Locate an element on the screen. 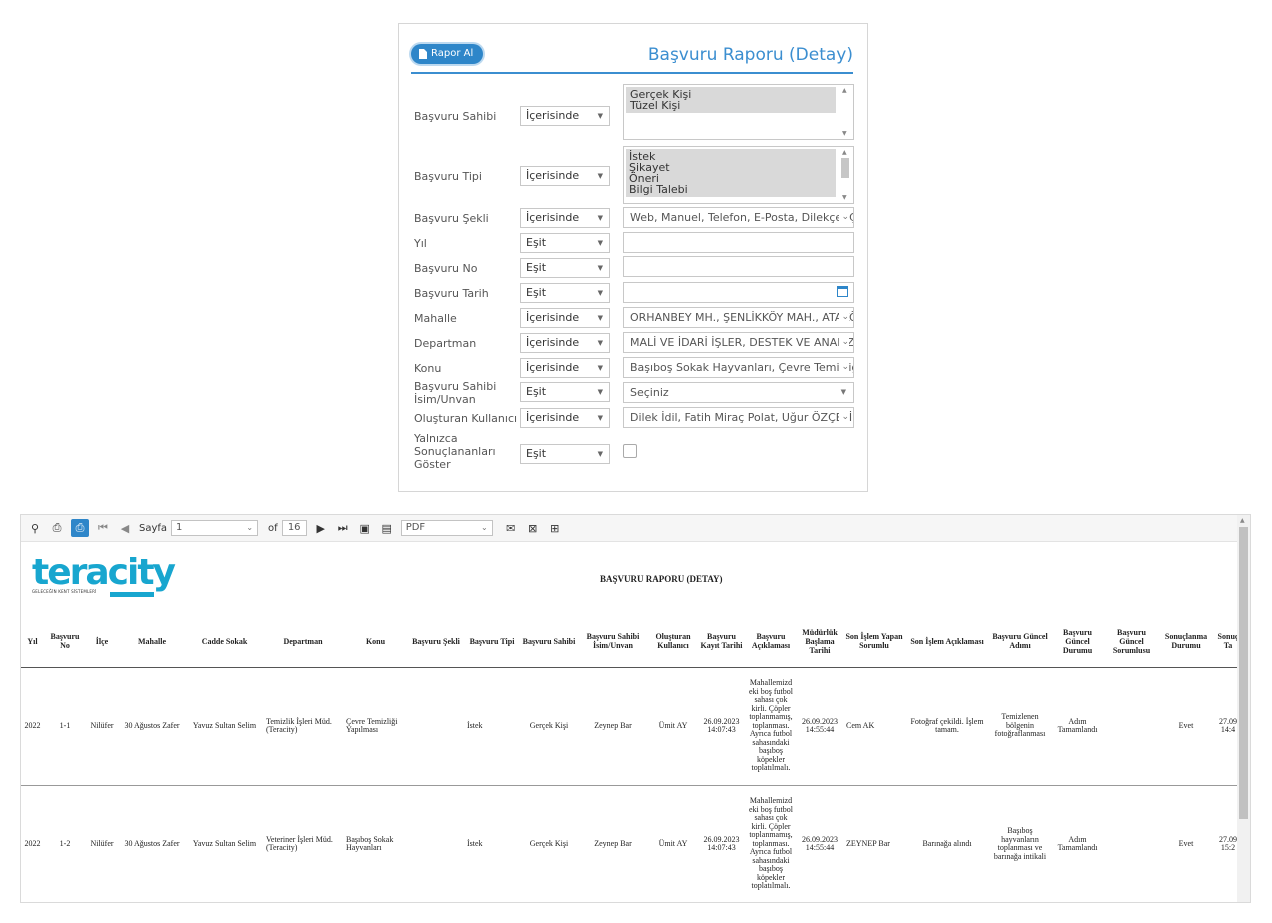 The height and width of the screenshot is (923, 1272). column-header: Konu is located at coordinates (375, 642).